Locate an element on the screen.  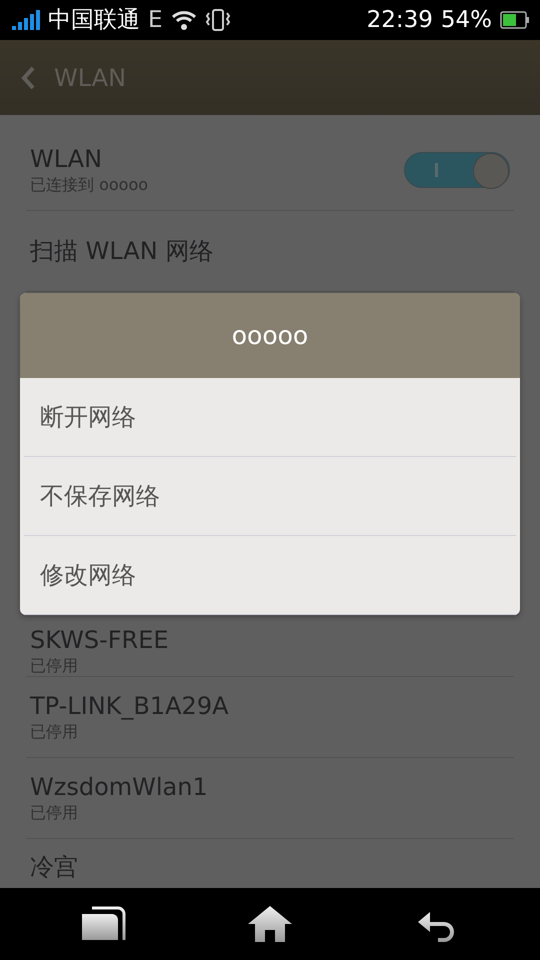
vibrate-icon is located at coordinates (217, 20).